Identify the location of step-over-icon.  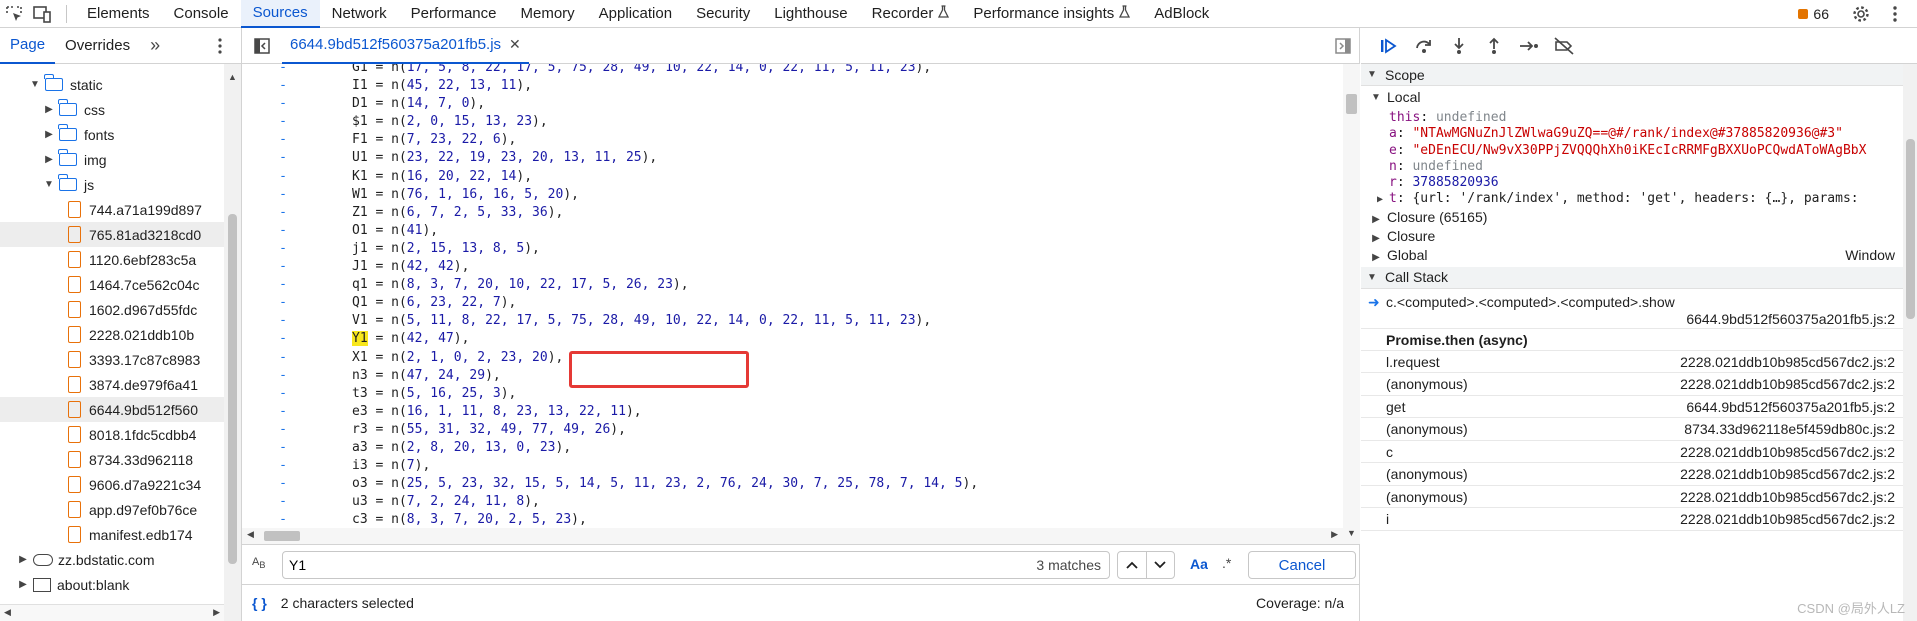
(1423, 46).